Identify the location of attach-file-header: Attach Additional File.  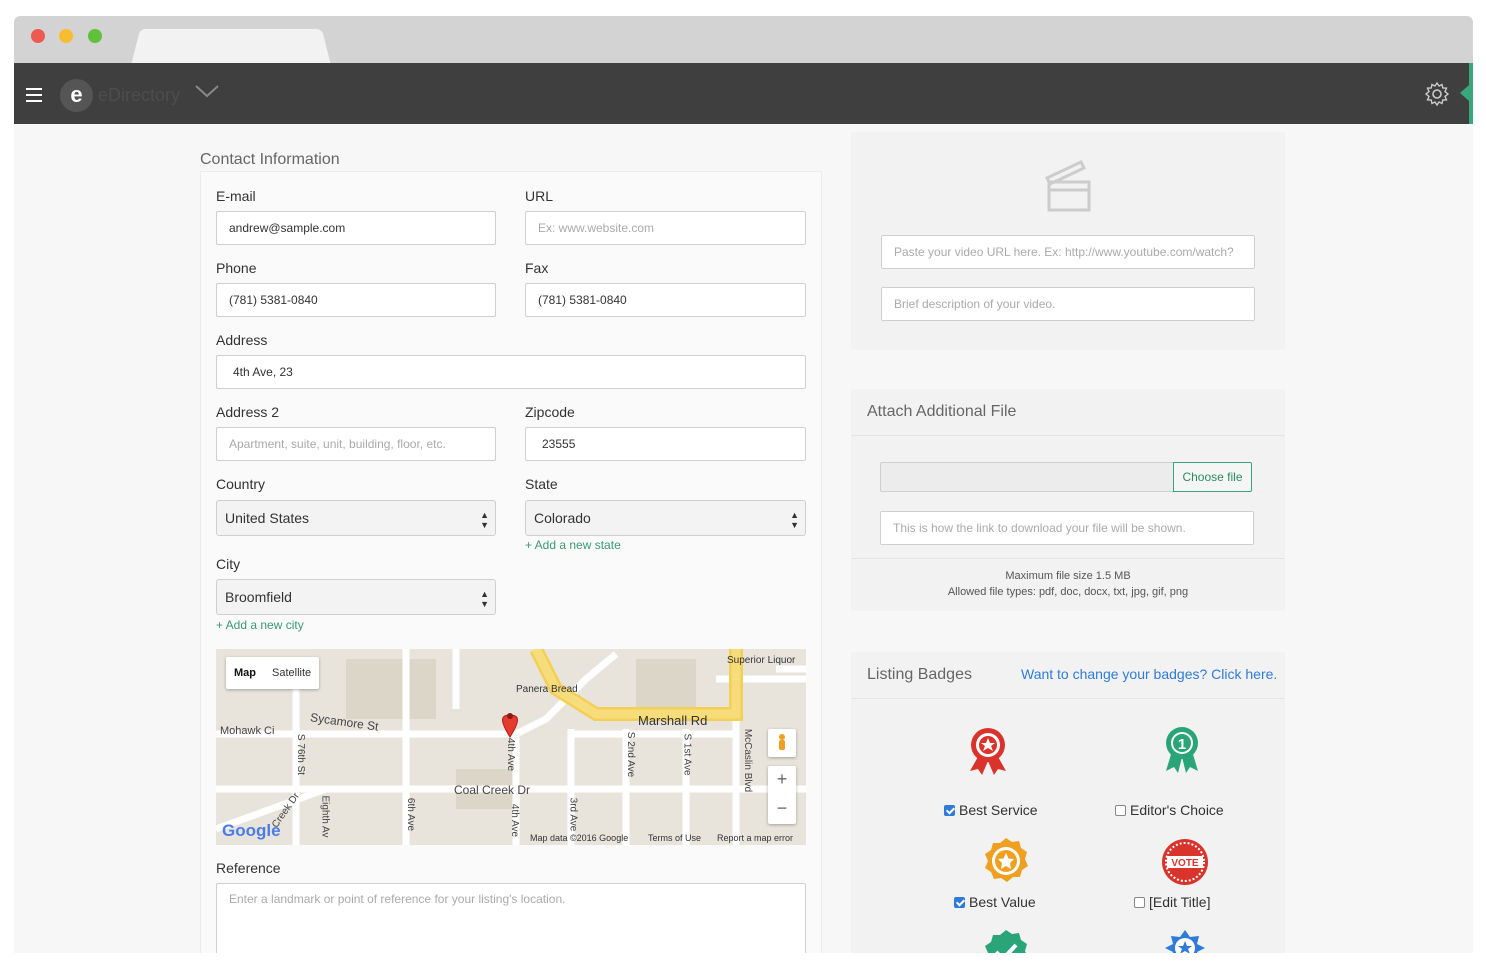
(1068, 412).